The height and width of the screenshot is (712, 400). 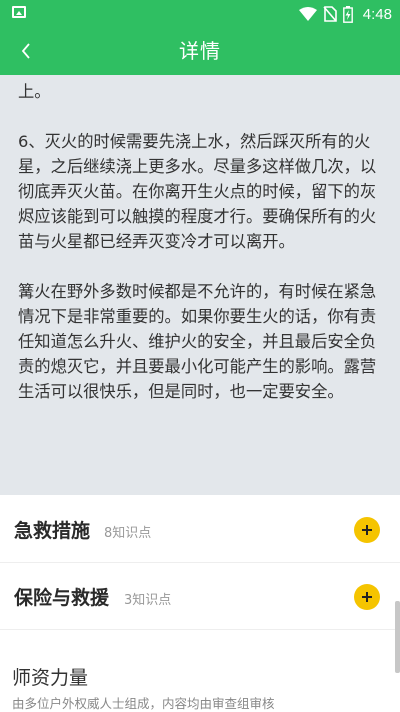 I want to click on teacher-description: 由多位户外权威人士组成，内容均由审查组审核, so click(x=143, y=703).